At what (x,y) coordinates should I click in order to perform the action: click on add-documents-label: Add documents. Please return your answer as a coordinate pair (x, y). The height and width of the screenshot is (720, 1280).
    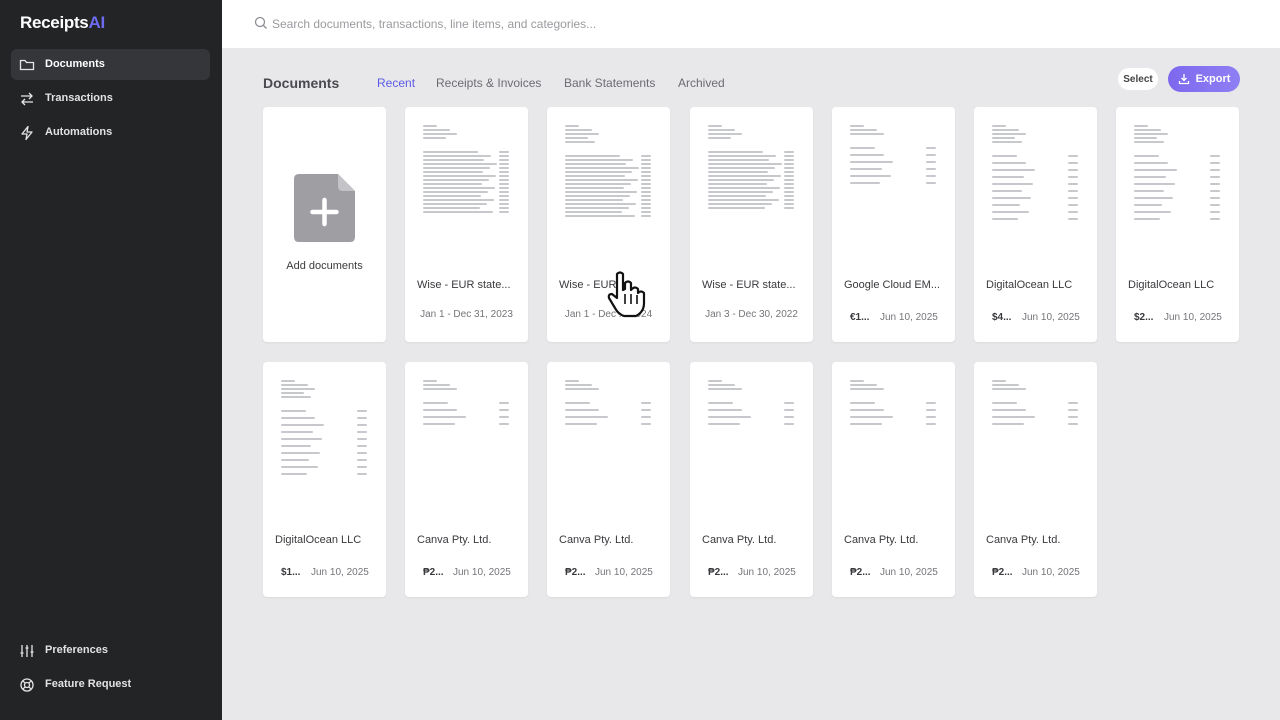
    Looking at the image, I should click on (324, 266).